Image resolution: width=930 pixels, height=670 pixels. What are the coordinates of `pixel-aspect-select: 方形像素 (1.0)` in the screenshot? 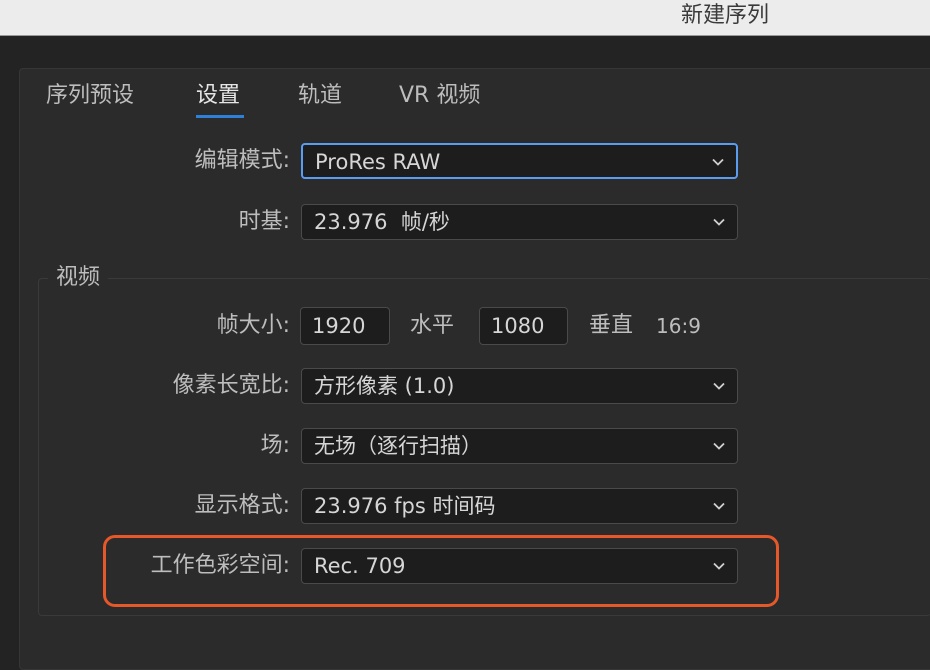 It's located at (519, 386).